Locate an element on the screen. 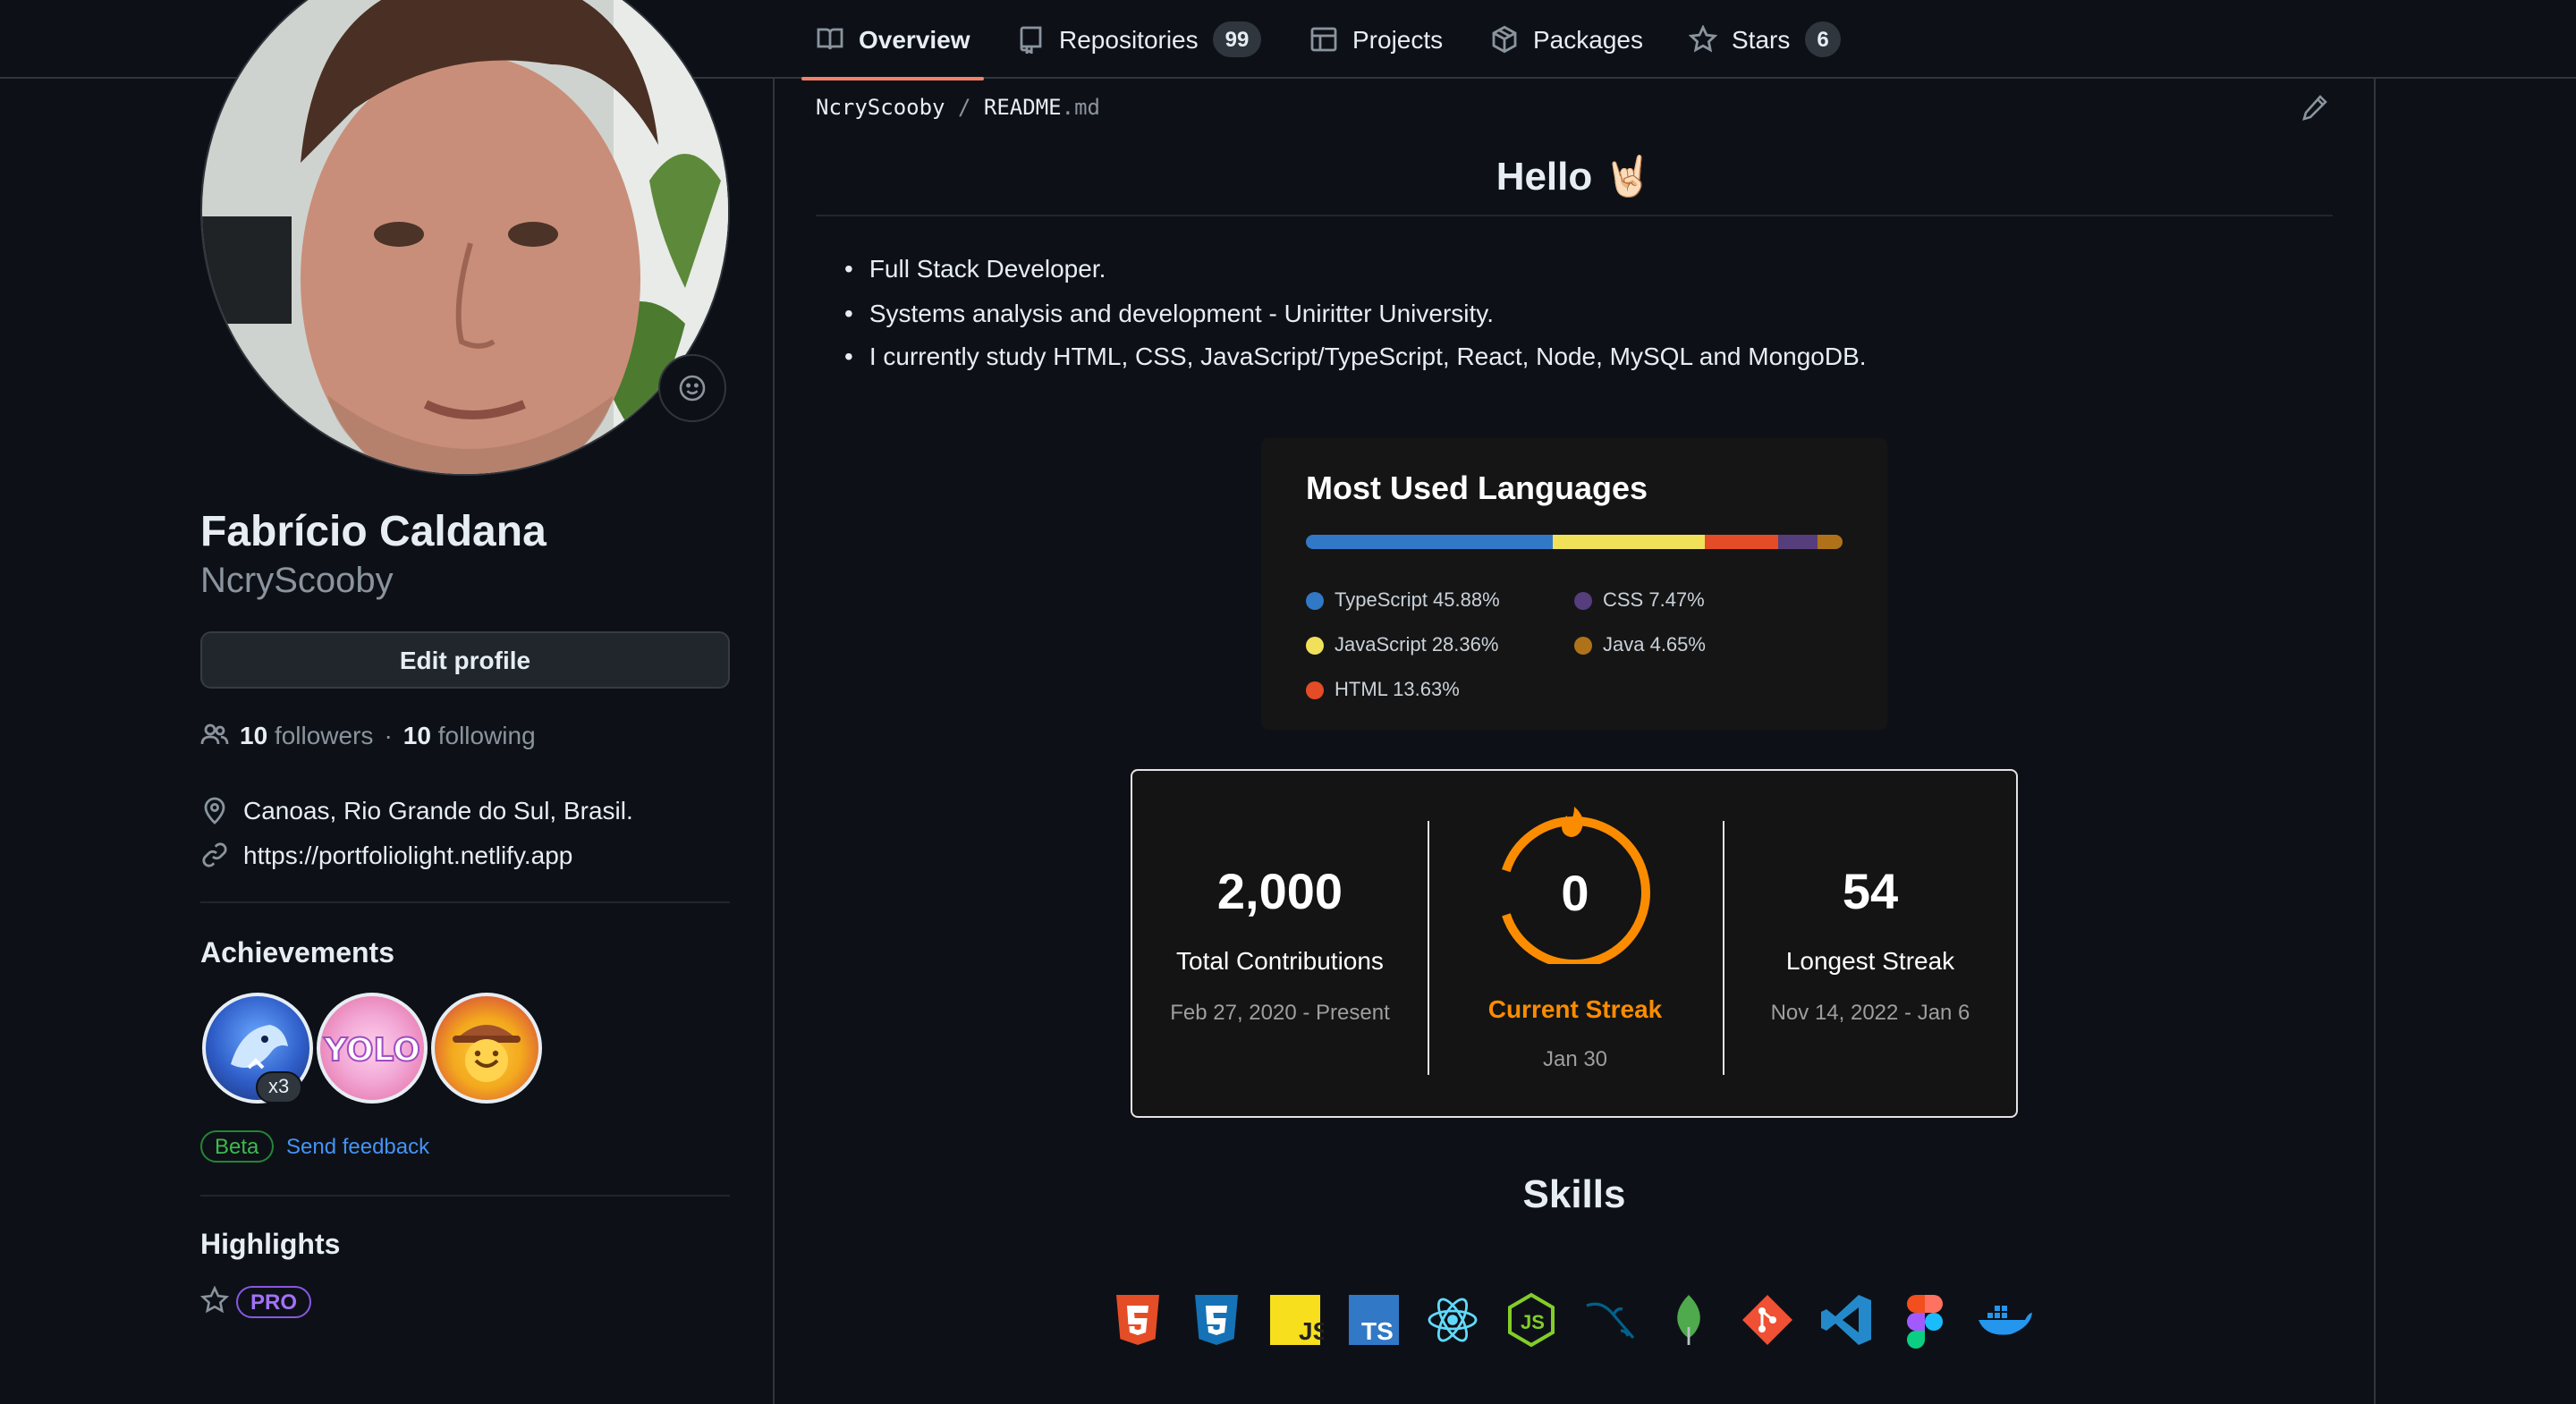 The image size is (2576, 1404). tab-projects-label: Projects is located at coordinates (1398, 39).